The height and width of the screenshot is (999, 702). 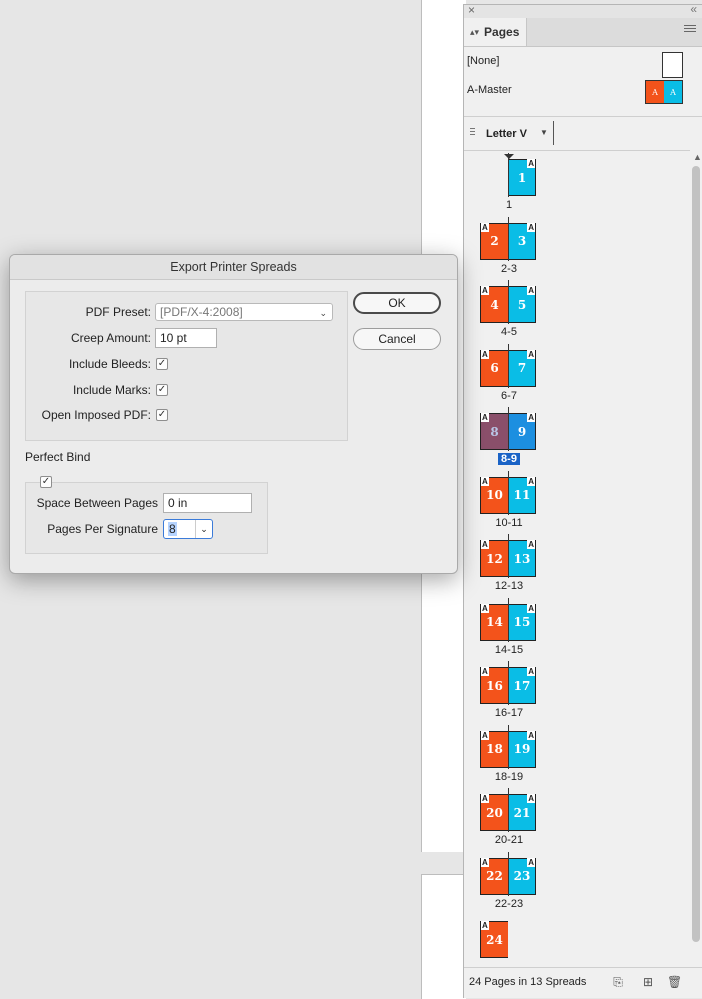 I want to click on page-thumbnail: A5, so click(x=522, y=304).